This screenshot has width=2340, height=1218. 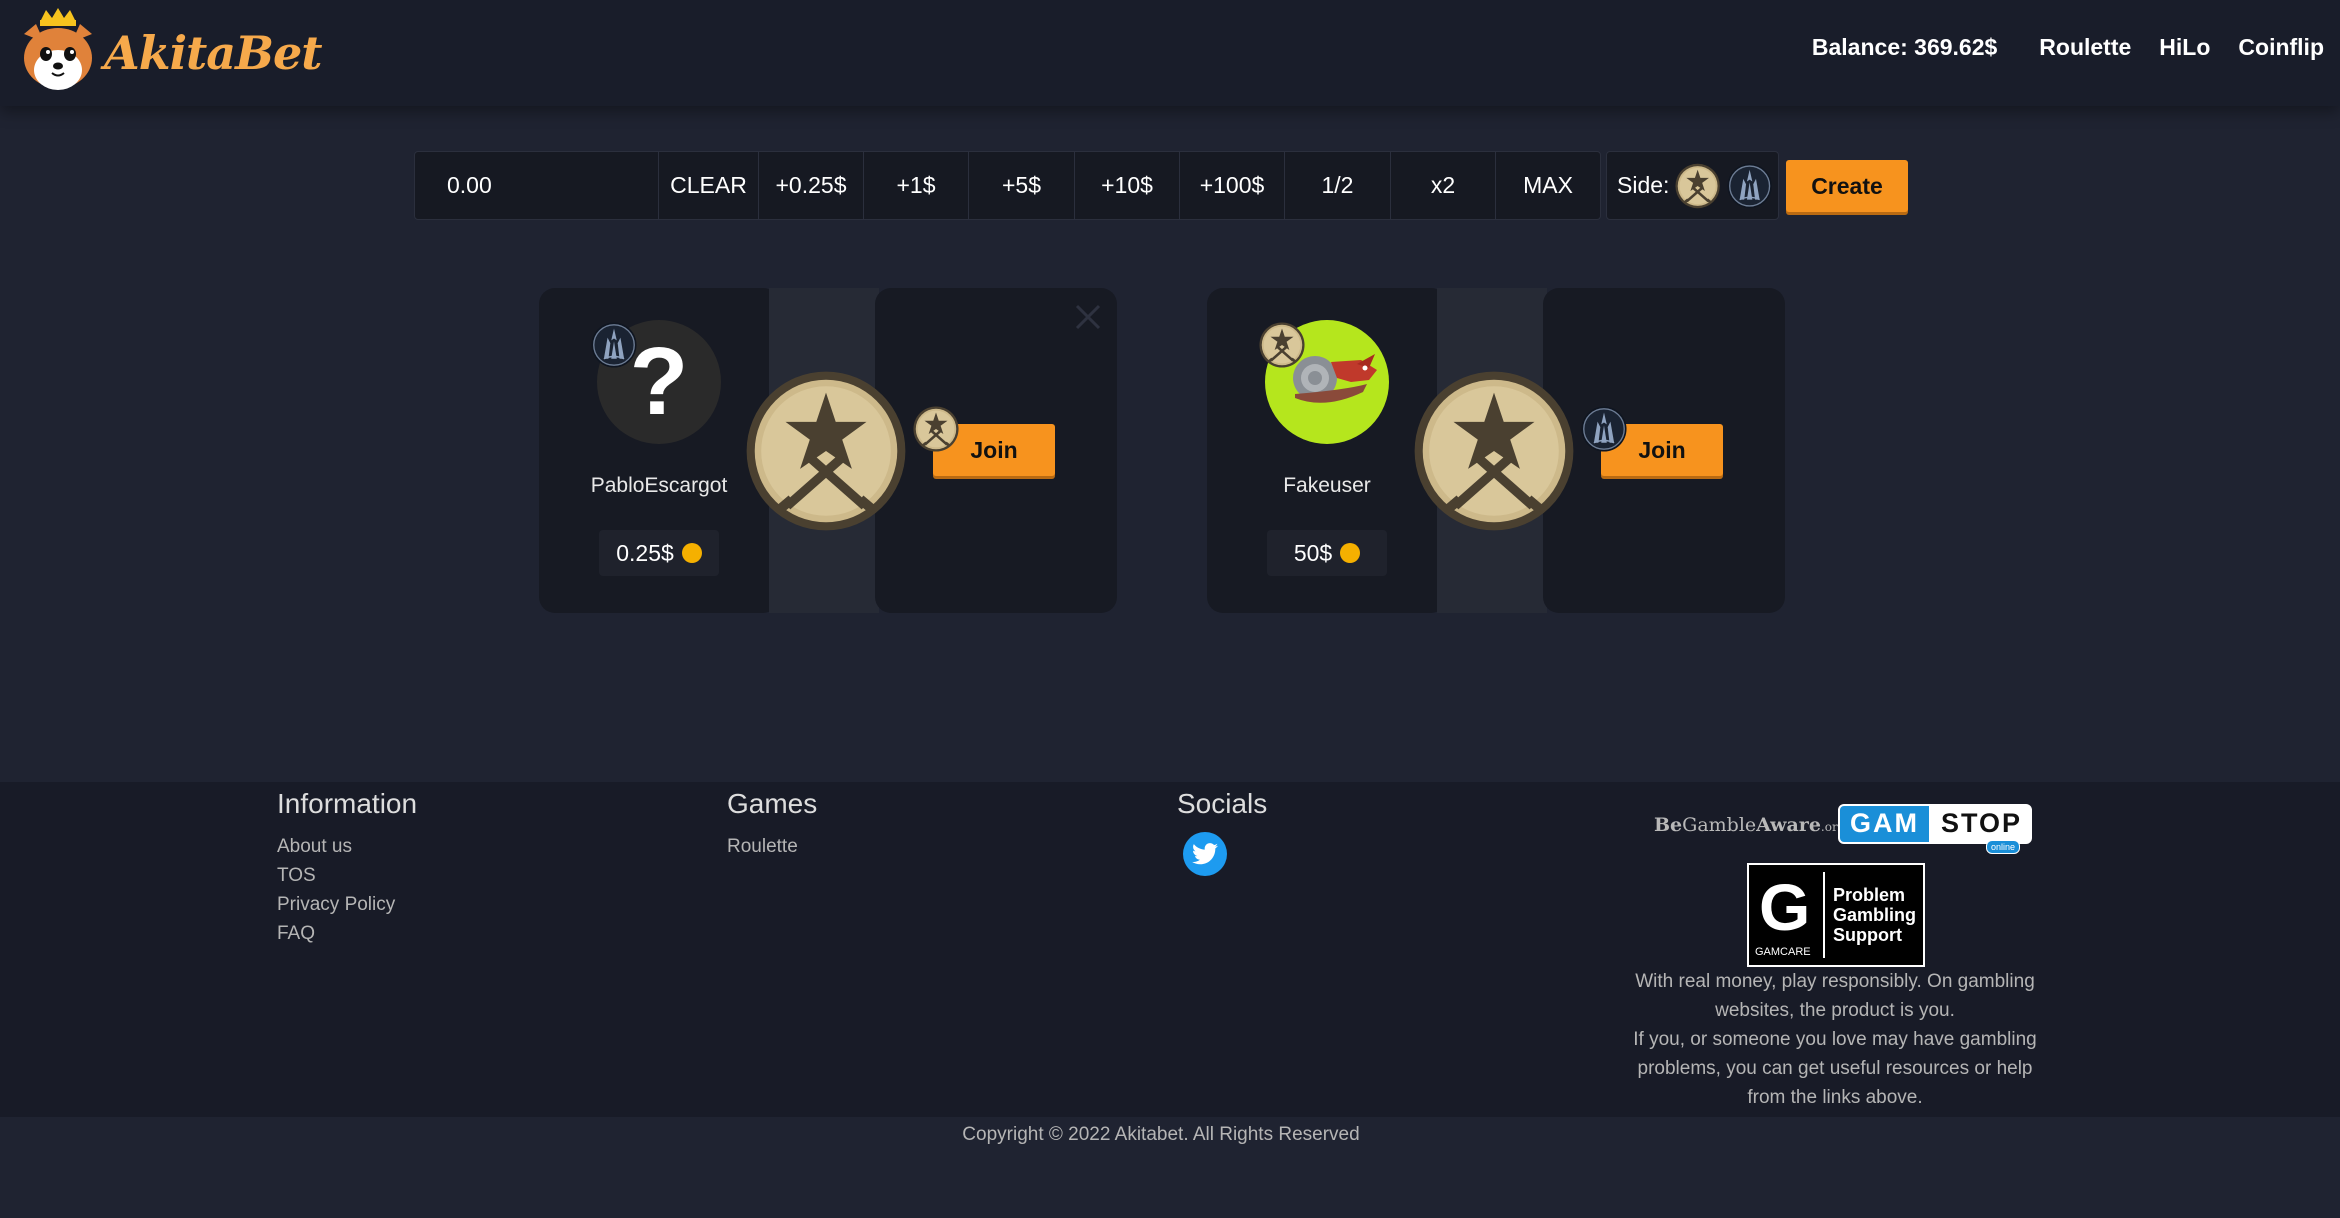 What do you see at coordinates (1443, 185) in the screenshot?
I see `double-button: x2` at bounding box center [1443, 185].